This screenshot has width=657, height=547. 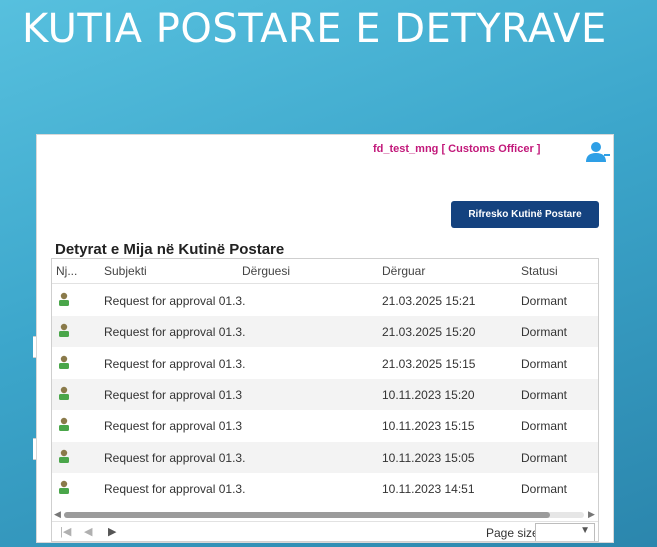 I want to click on scroll-right-arrow-icon: ▶, so click(x=591, y=514).